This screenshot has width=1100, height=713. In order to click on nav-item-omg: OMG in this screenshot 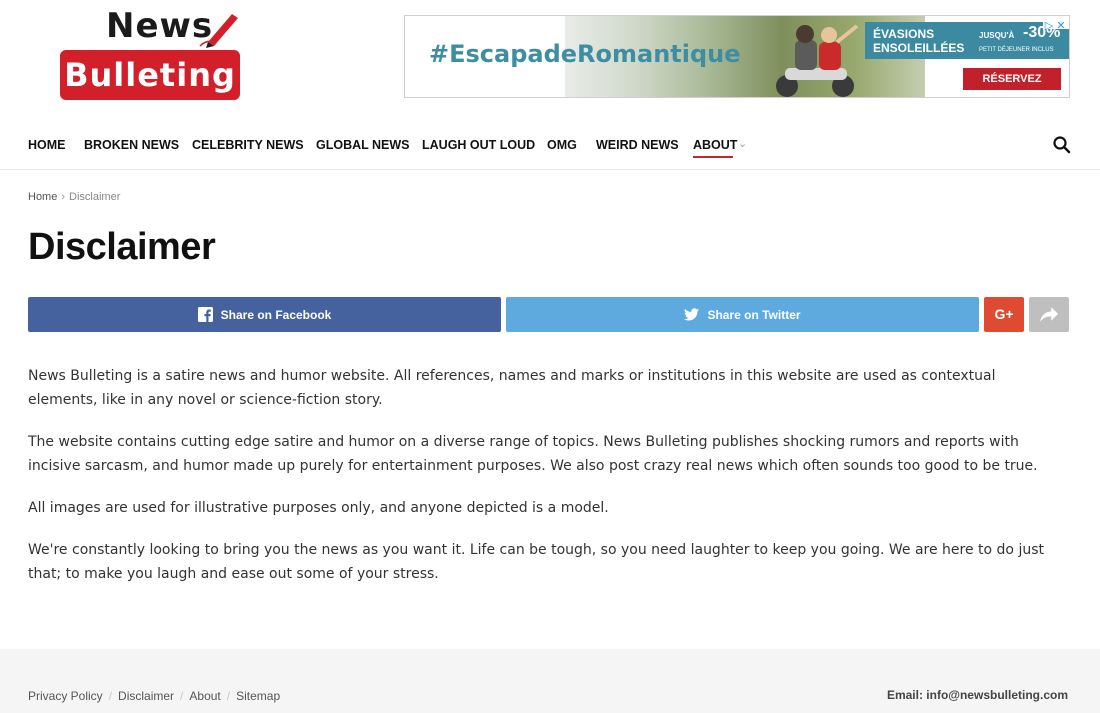, I will do `click(562, 145)`.